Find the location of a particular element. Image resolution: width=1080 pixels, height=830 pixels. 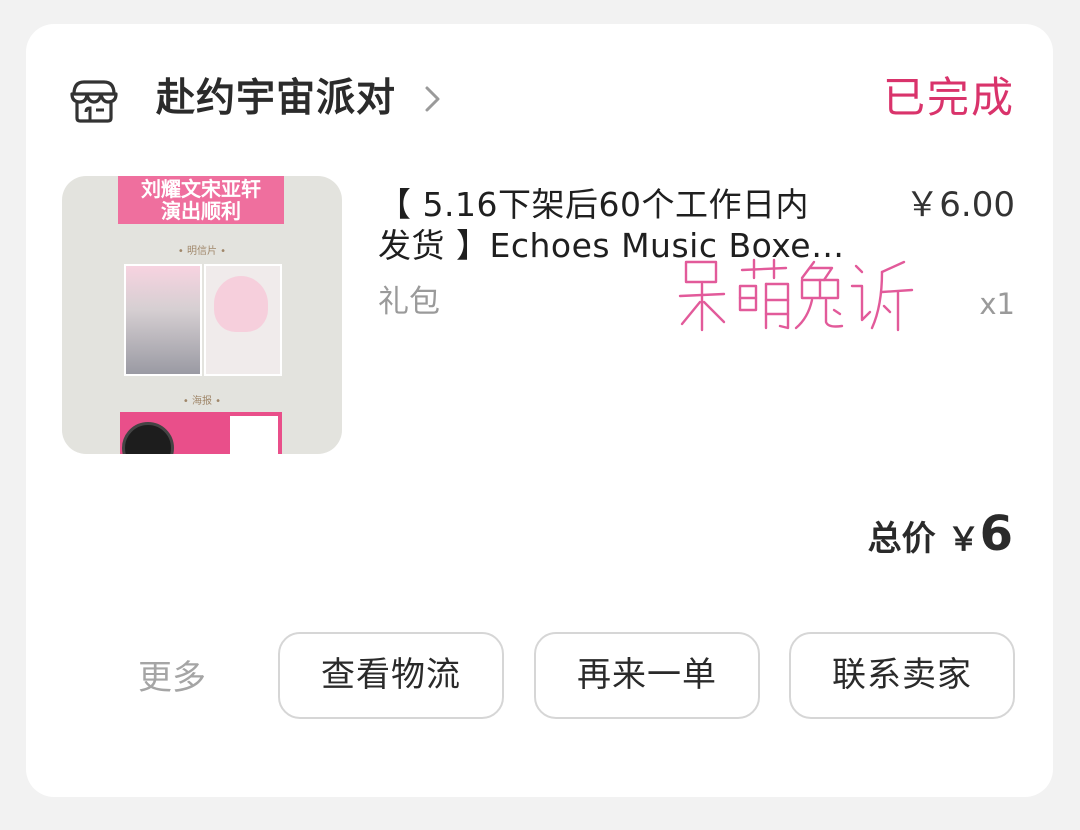

quantity: x1 is located at coordinates (997, 304).